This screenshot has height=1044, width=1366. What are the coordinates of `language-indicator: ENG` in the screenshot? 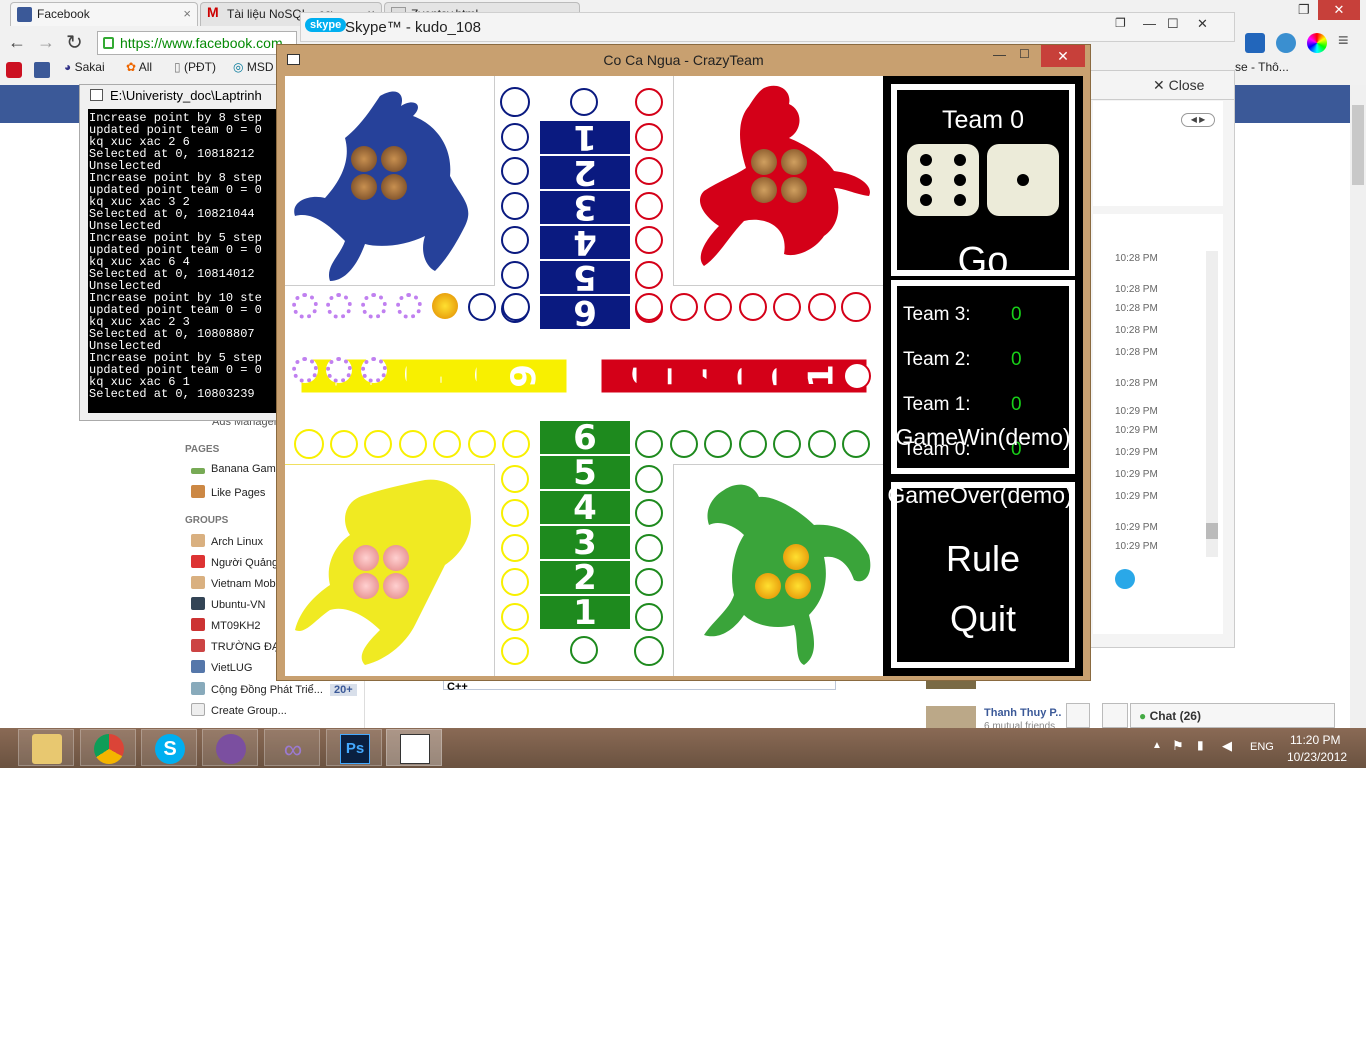 It's located at (1262, 747).